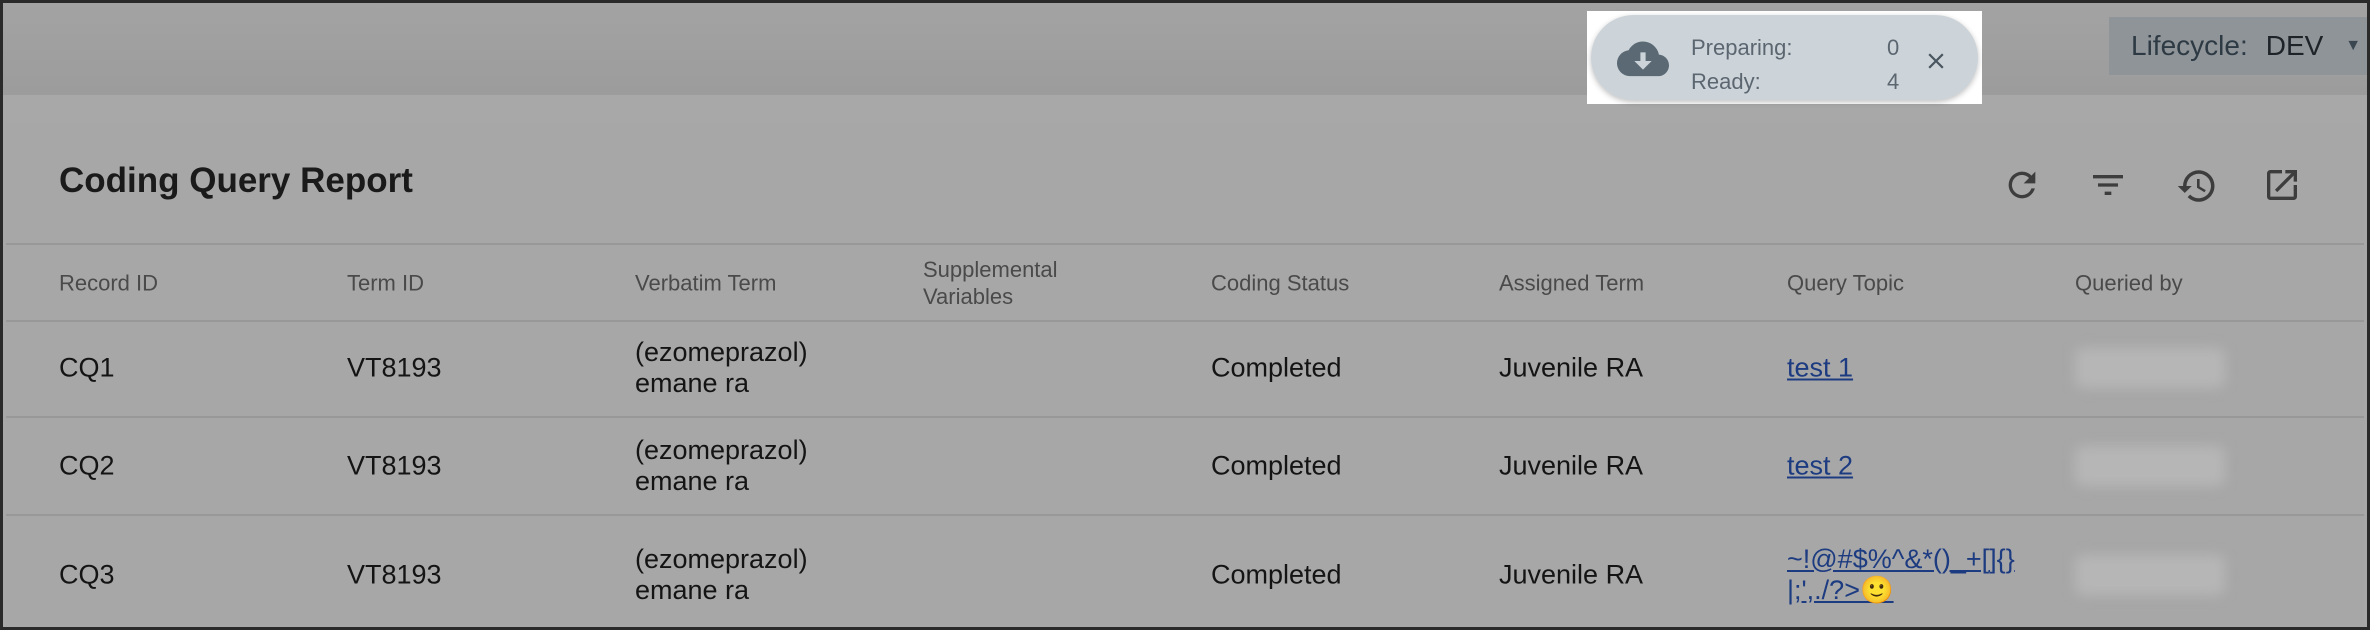 The width and height of the screenshot is (2370, 630). I want to click on column-header-query-topic: Query Topic, so click(1845, 282).